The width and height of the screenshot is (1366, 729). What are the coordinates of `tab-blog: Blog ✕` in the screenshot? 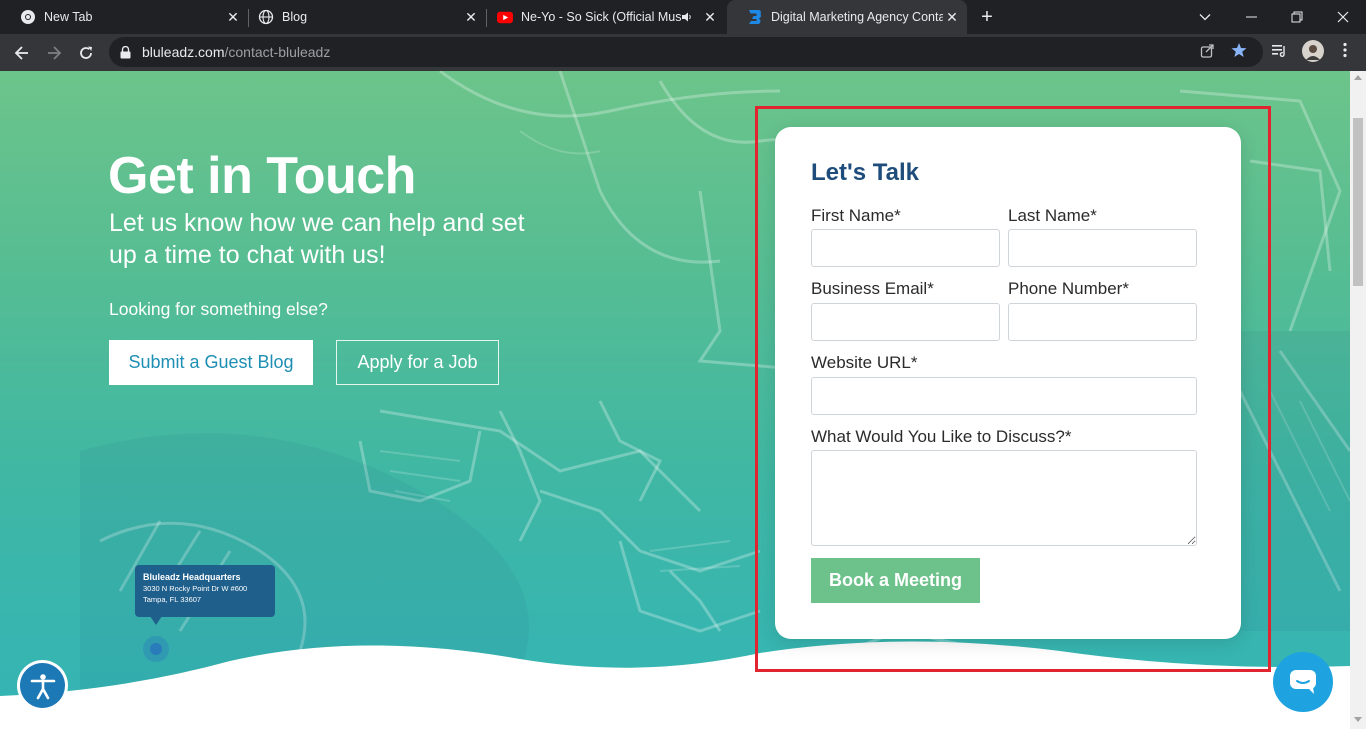 It's located at (362, 17).